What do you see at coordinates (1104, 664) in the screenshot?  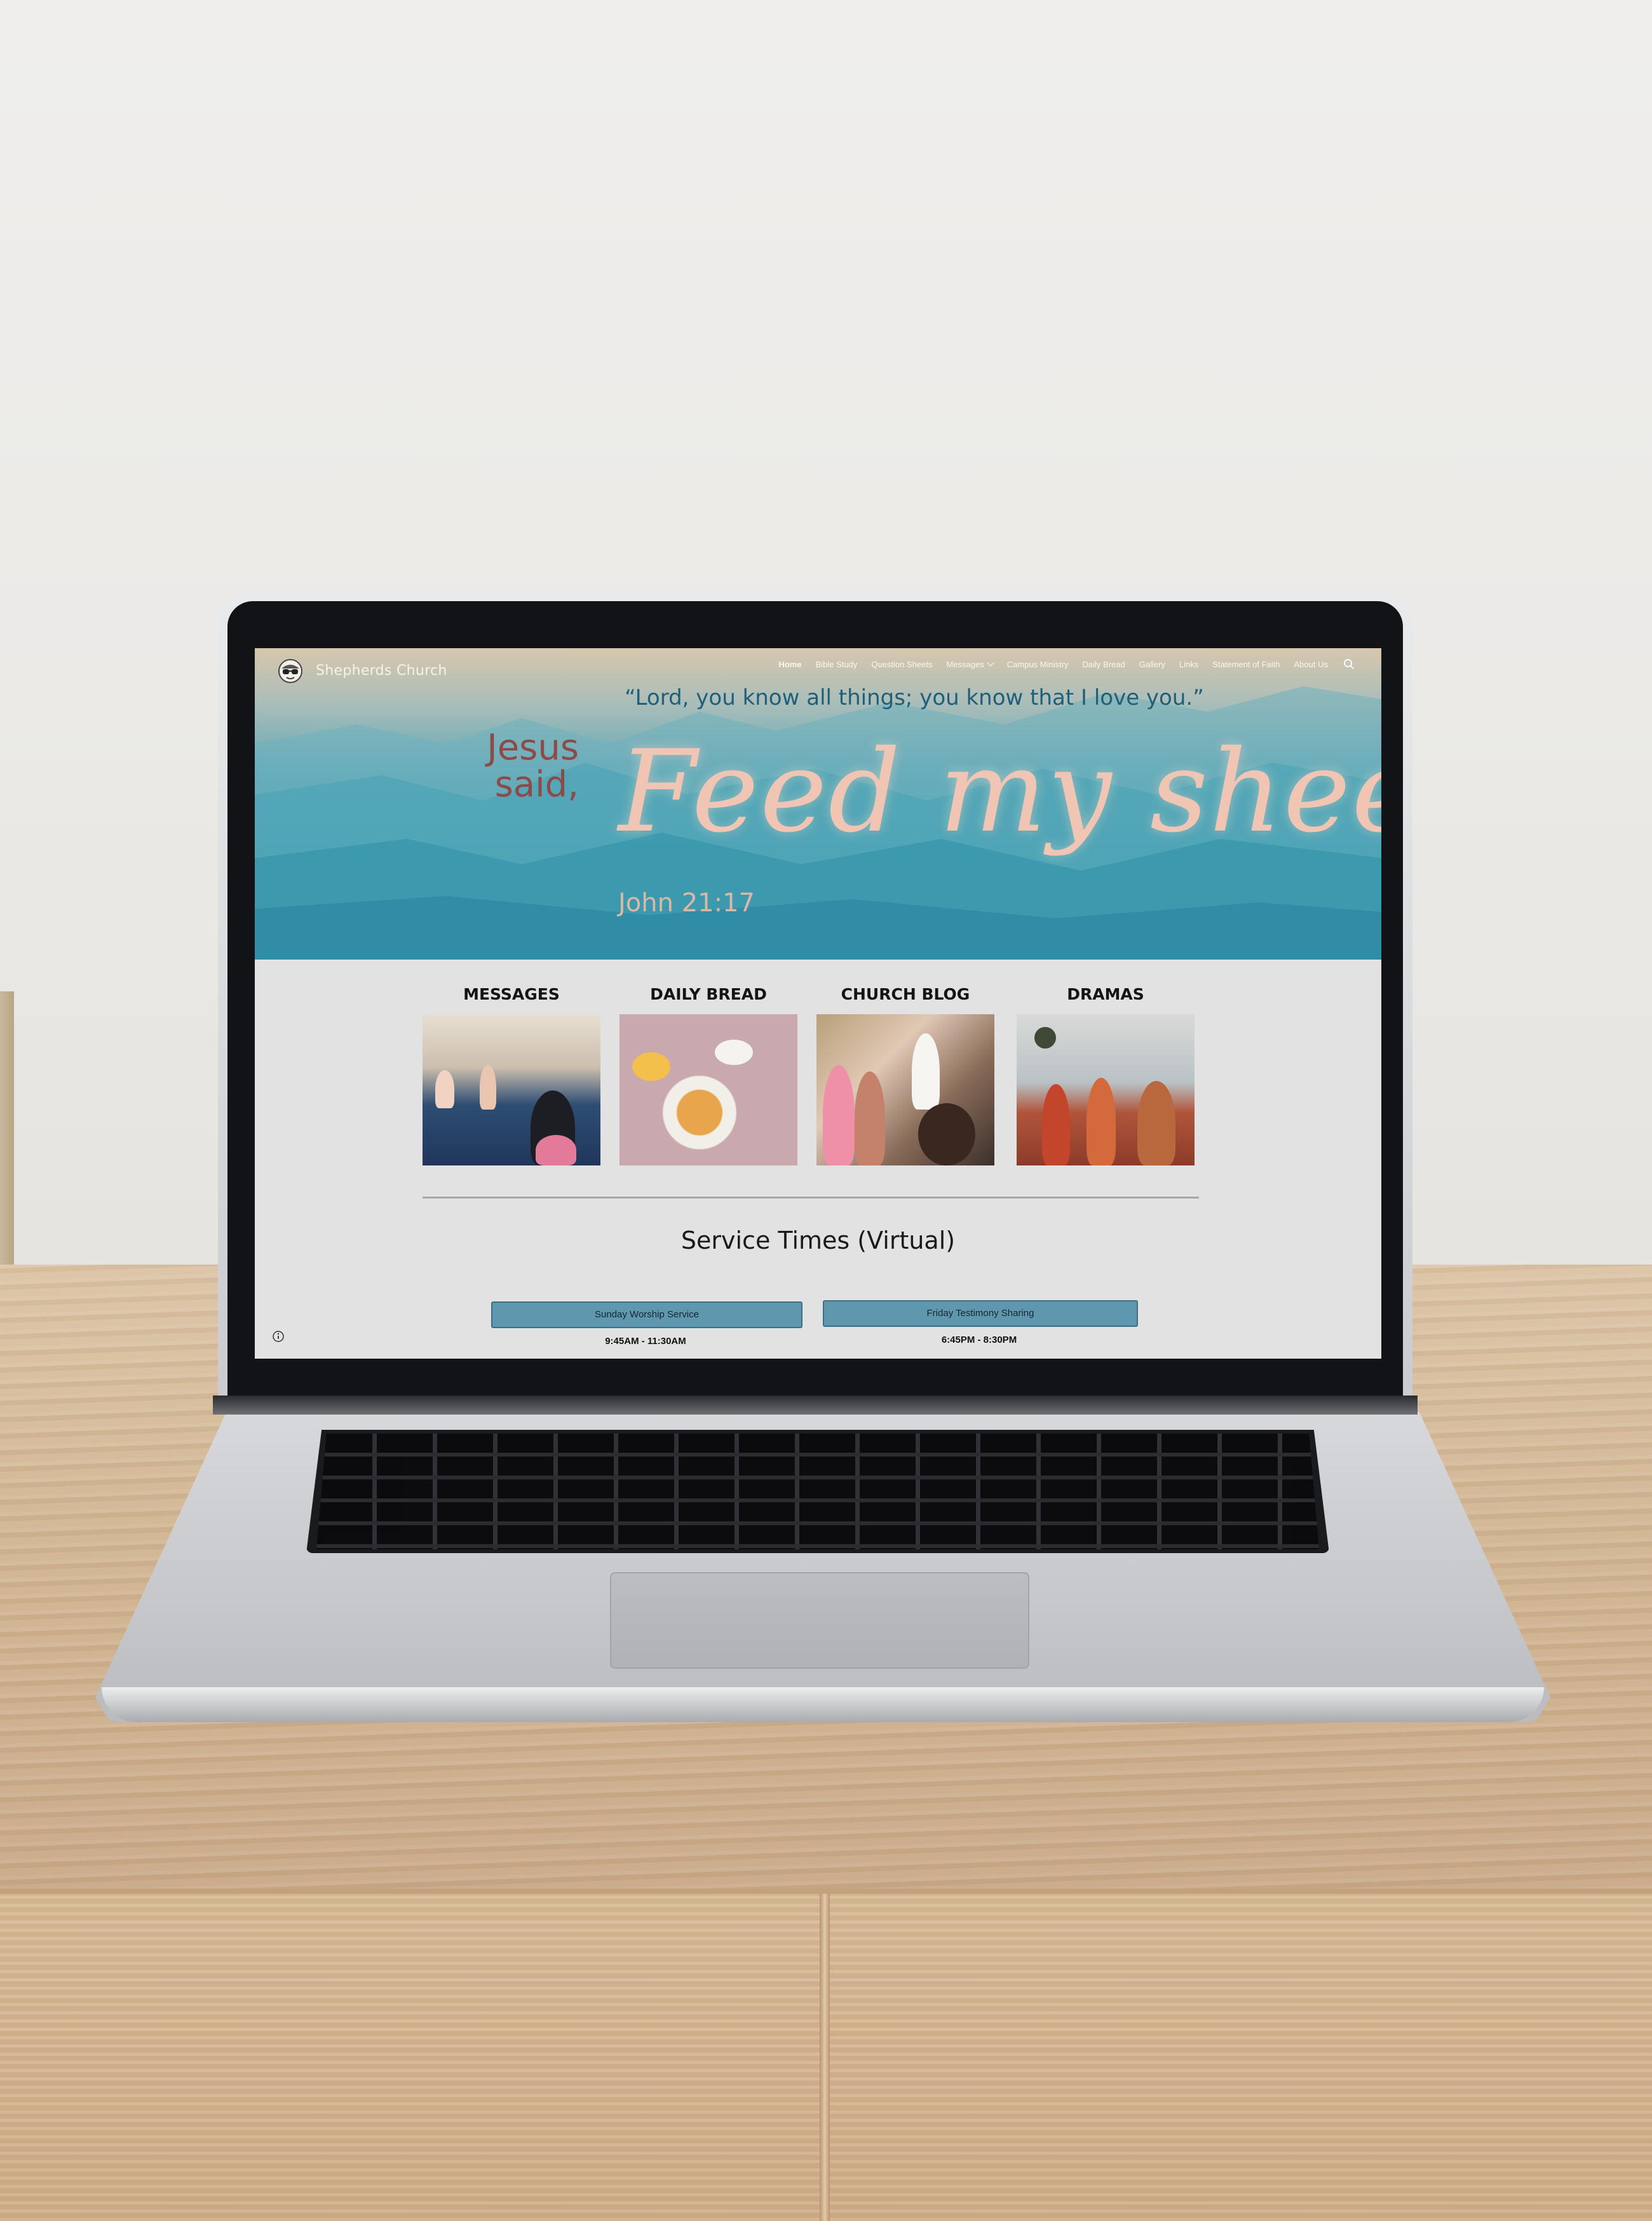 I see `nav-item-daily-bread: Daily Bread` at bounding box center [1104, 664].